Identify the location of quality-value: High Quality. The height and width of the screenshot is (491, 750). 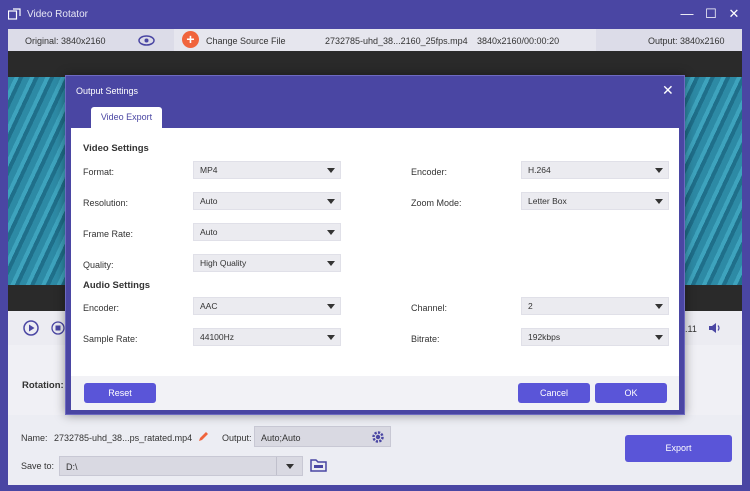
(223, 263).